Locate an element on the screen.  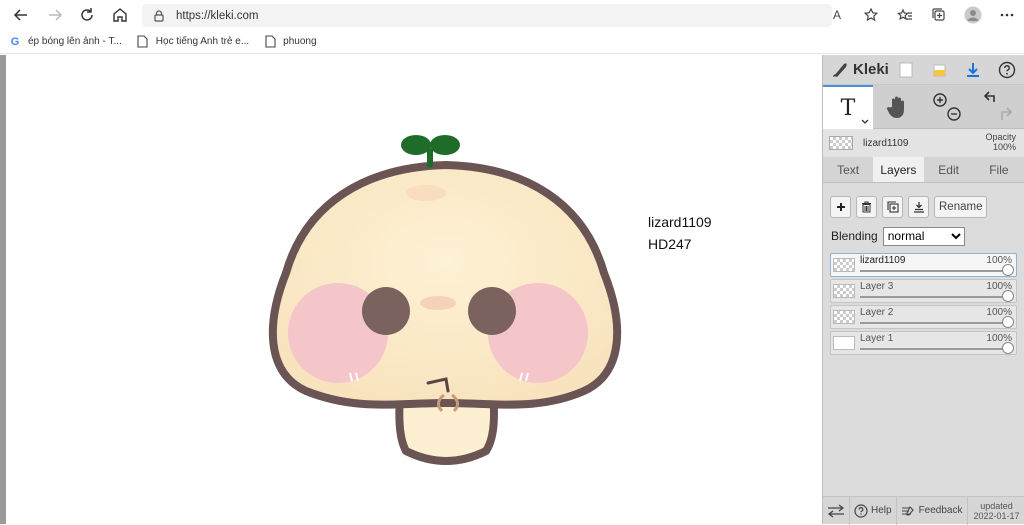
url-text: https://kleki.com is located at coordinates (217, 15).